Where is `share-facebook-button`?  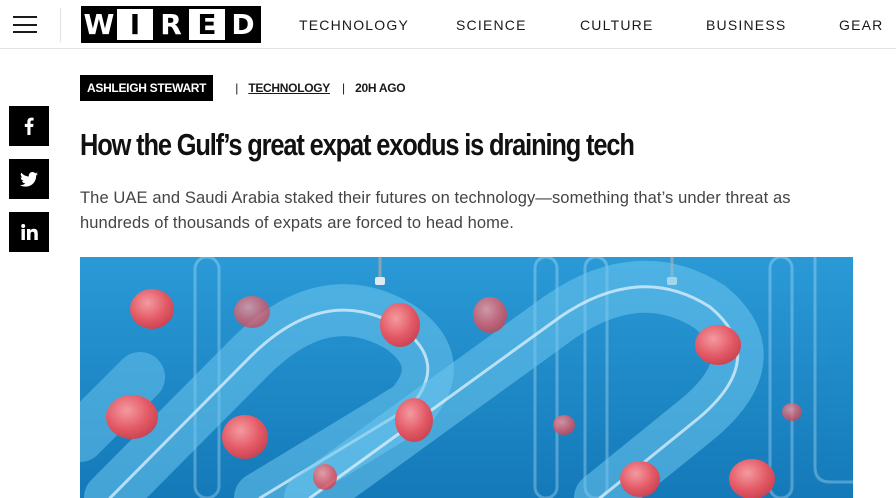 share-facebook-button is located at coordinates (29, 126).